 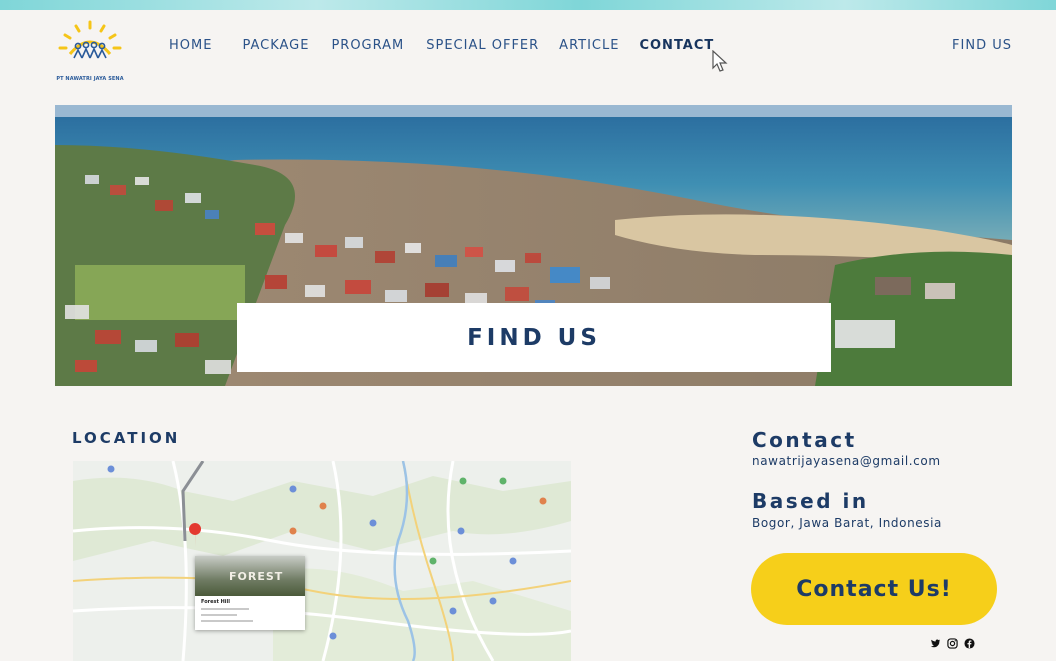 I want to click on social-links, so click(x=952, y=641).